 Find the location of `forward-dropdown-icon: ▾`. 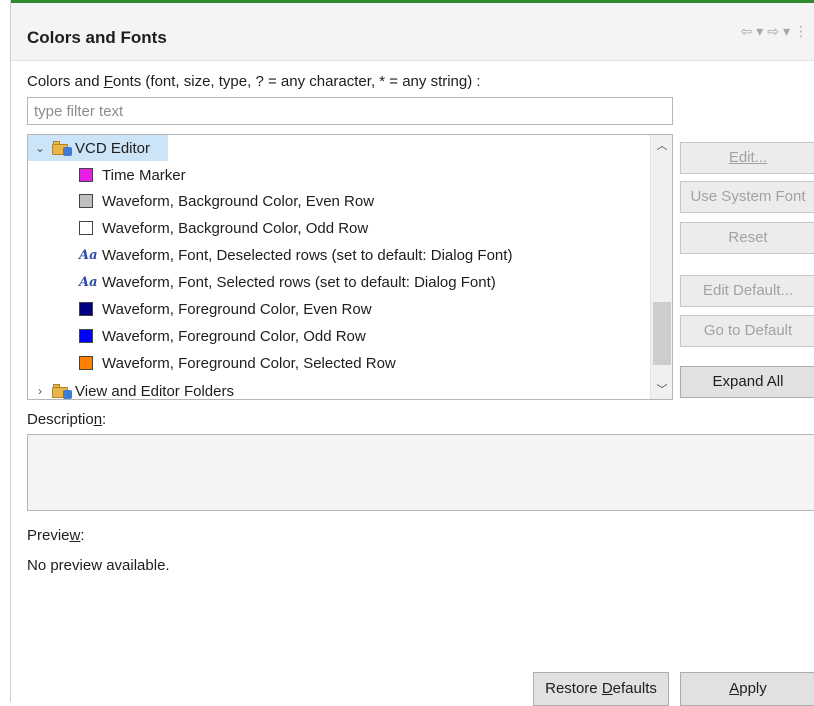

forward-dropdown-icon: ▾ is located at coordinates (786, 31).